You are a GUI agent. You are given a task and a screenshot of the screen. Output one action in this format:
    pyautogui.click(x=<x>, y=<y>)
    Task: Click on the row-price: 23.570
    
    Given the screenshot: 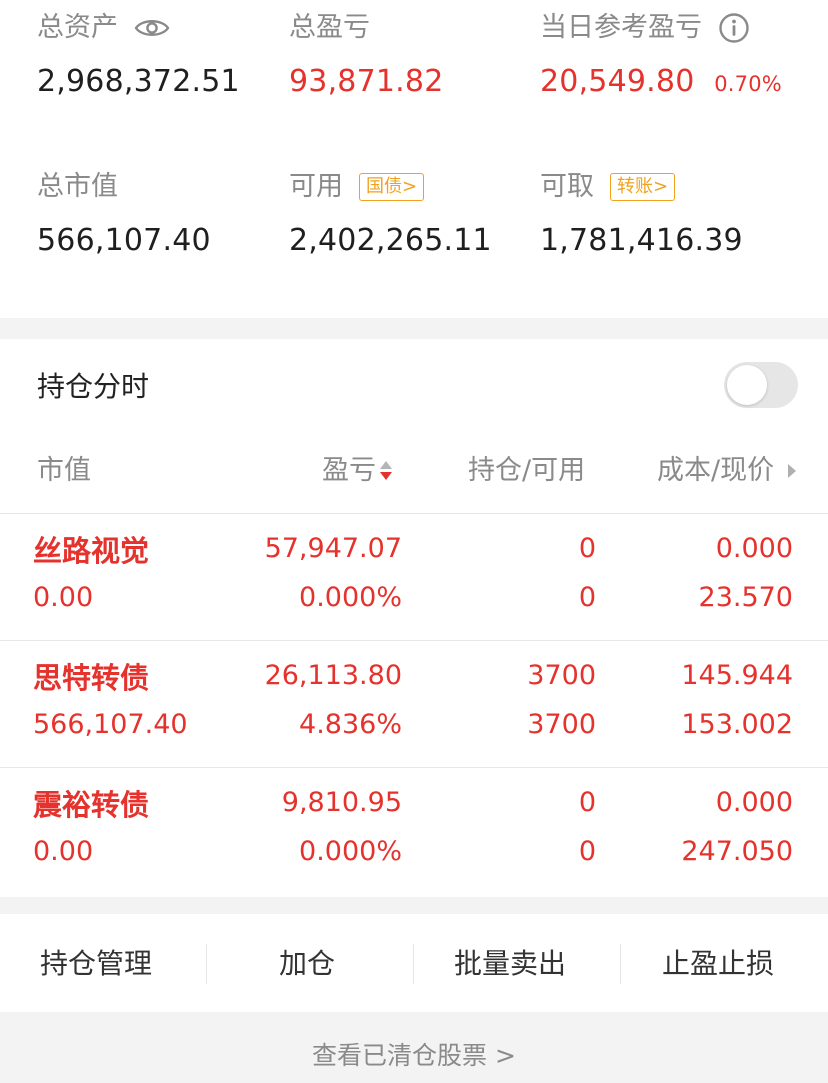 What is the action you would take?
    pyautogui.click(x=745, y=597)
    